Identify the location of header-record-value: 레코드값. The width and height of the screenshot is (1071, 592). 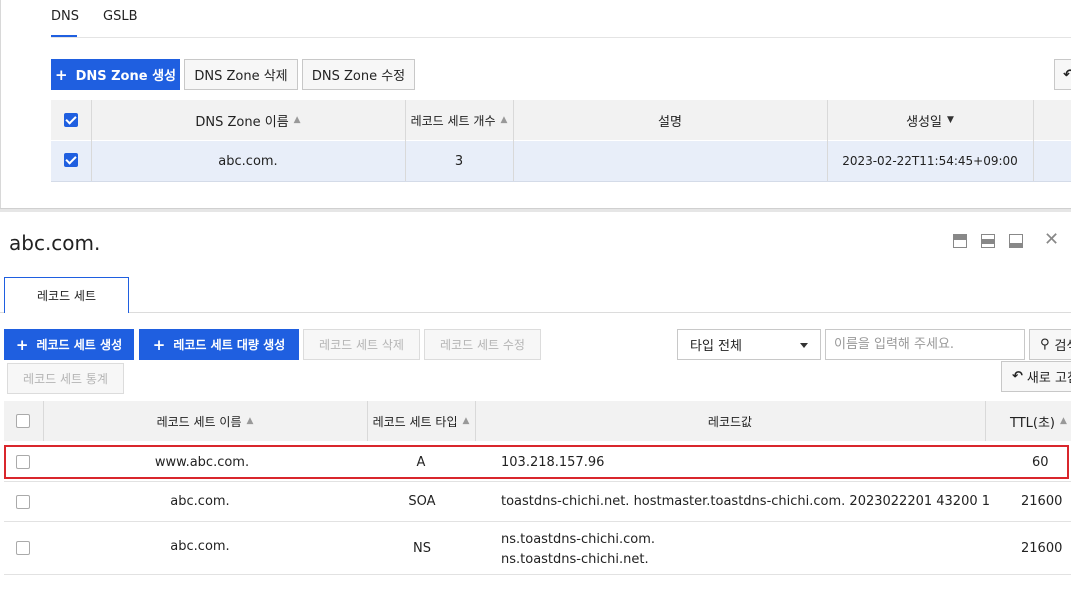
(730, 421).